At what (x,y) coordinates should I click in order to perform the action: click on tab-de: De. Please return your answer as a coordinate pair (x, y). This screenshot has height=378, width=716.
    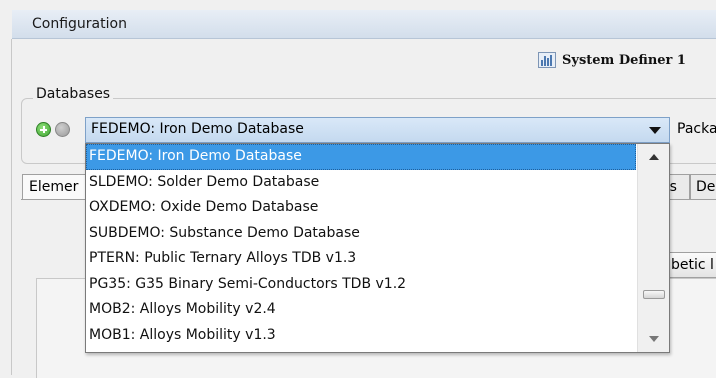
    Looking at the image, I should click on (703, 186).